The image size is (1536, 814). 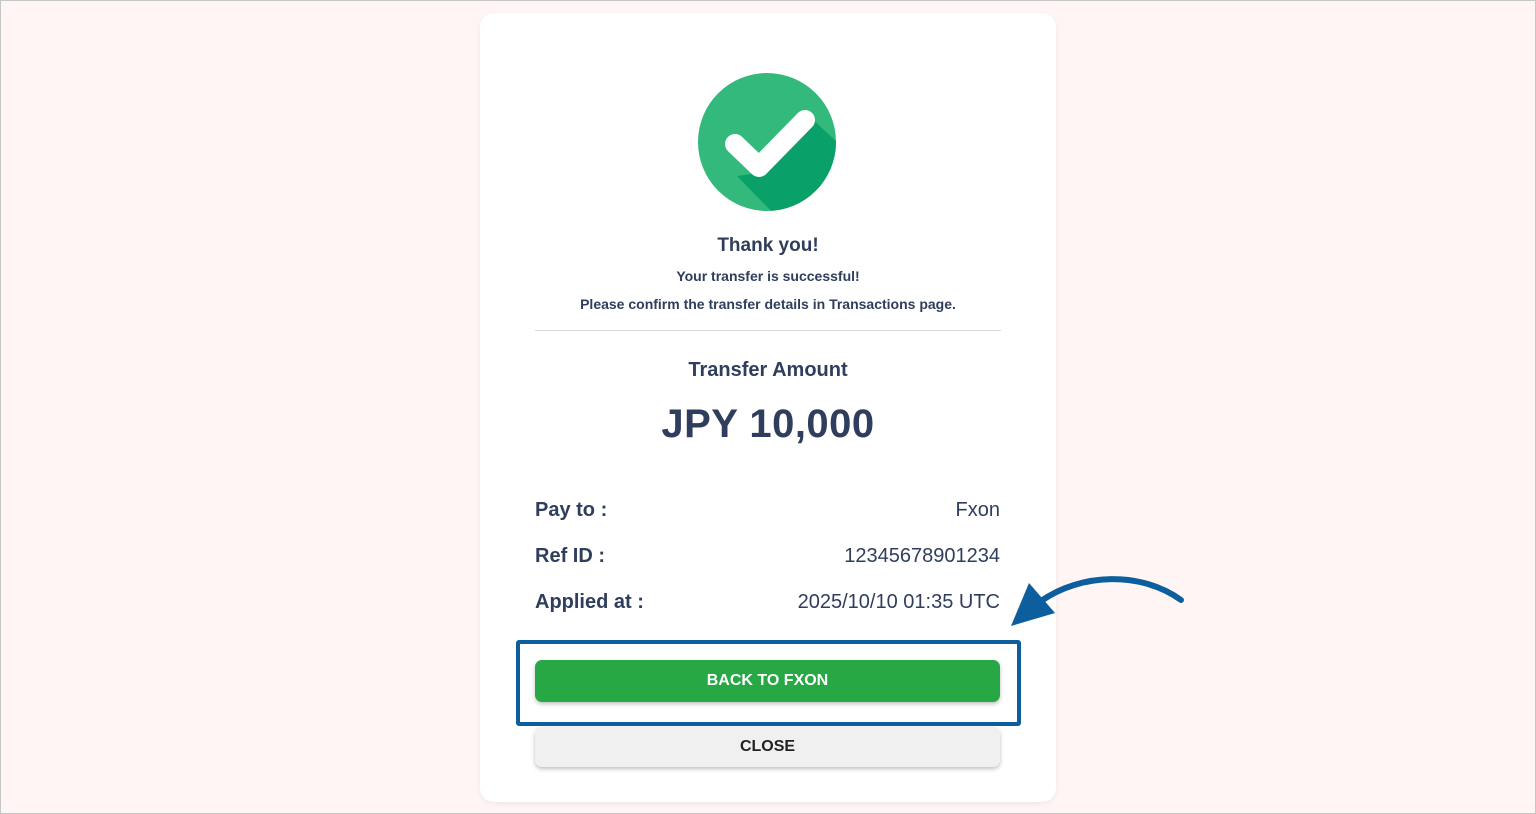 I want to click on transfer-amount-label: Transfer Amount, so click(x=768, y=370).